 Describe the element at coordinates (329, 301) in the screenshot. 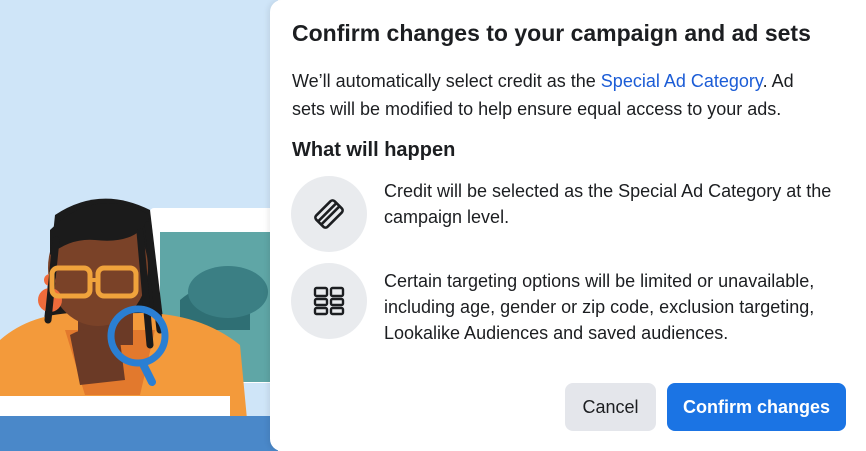

I see `grid-layout-icon` at that location.